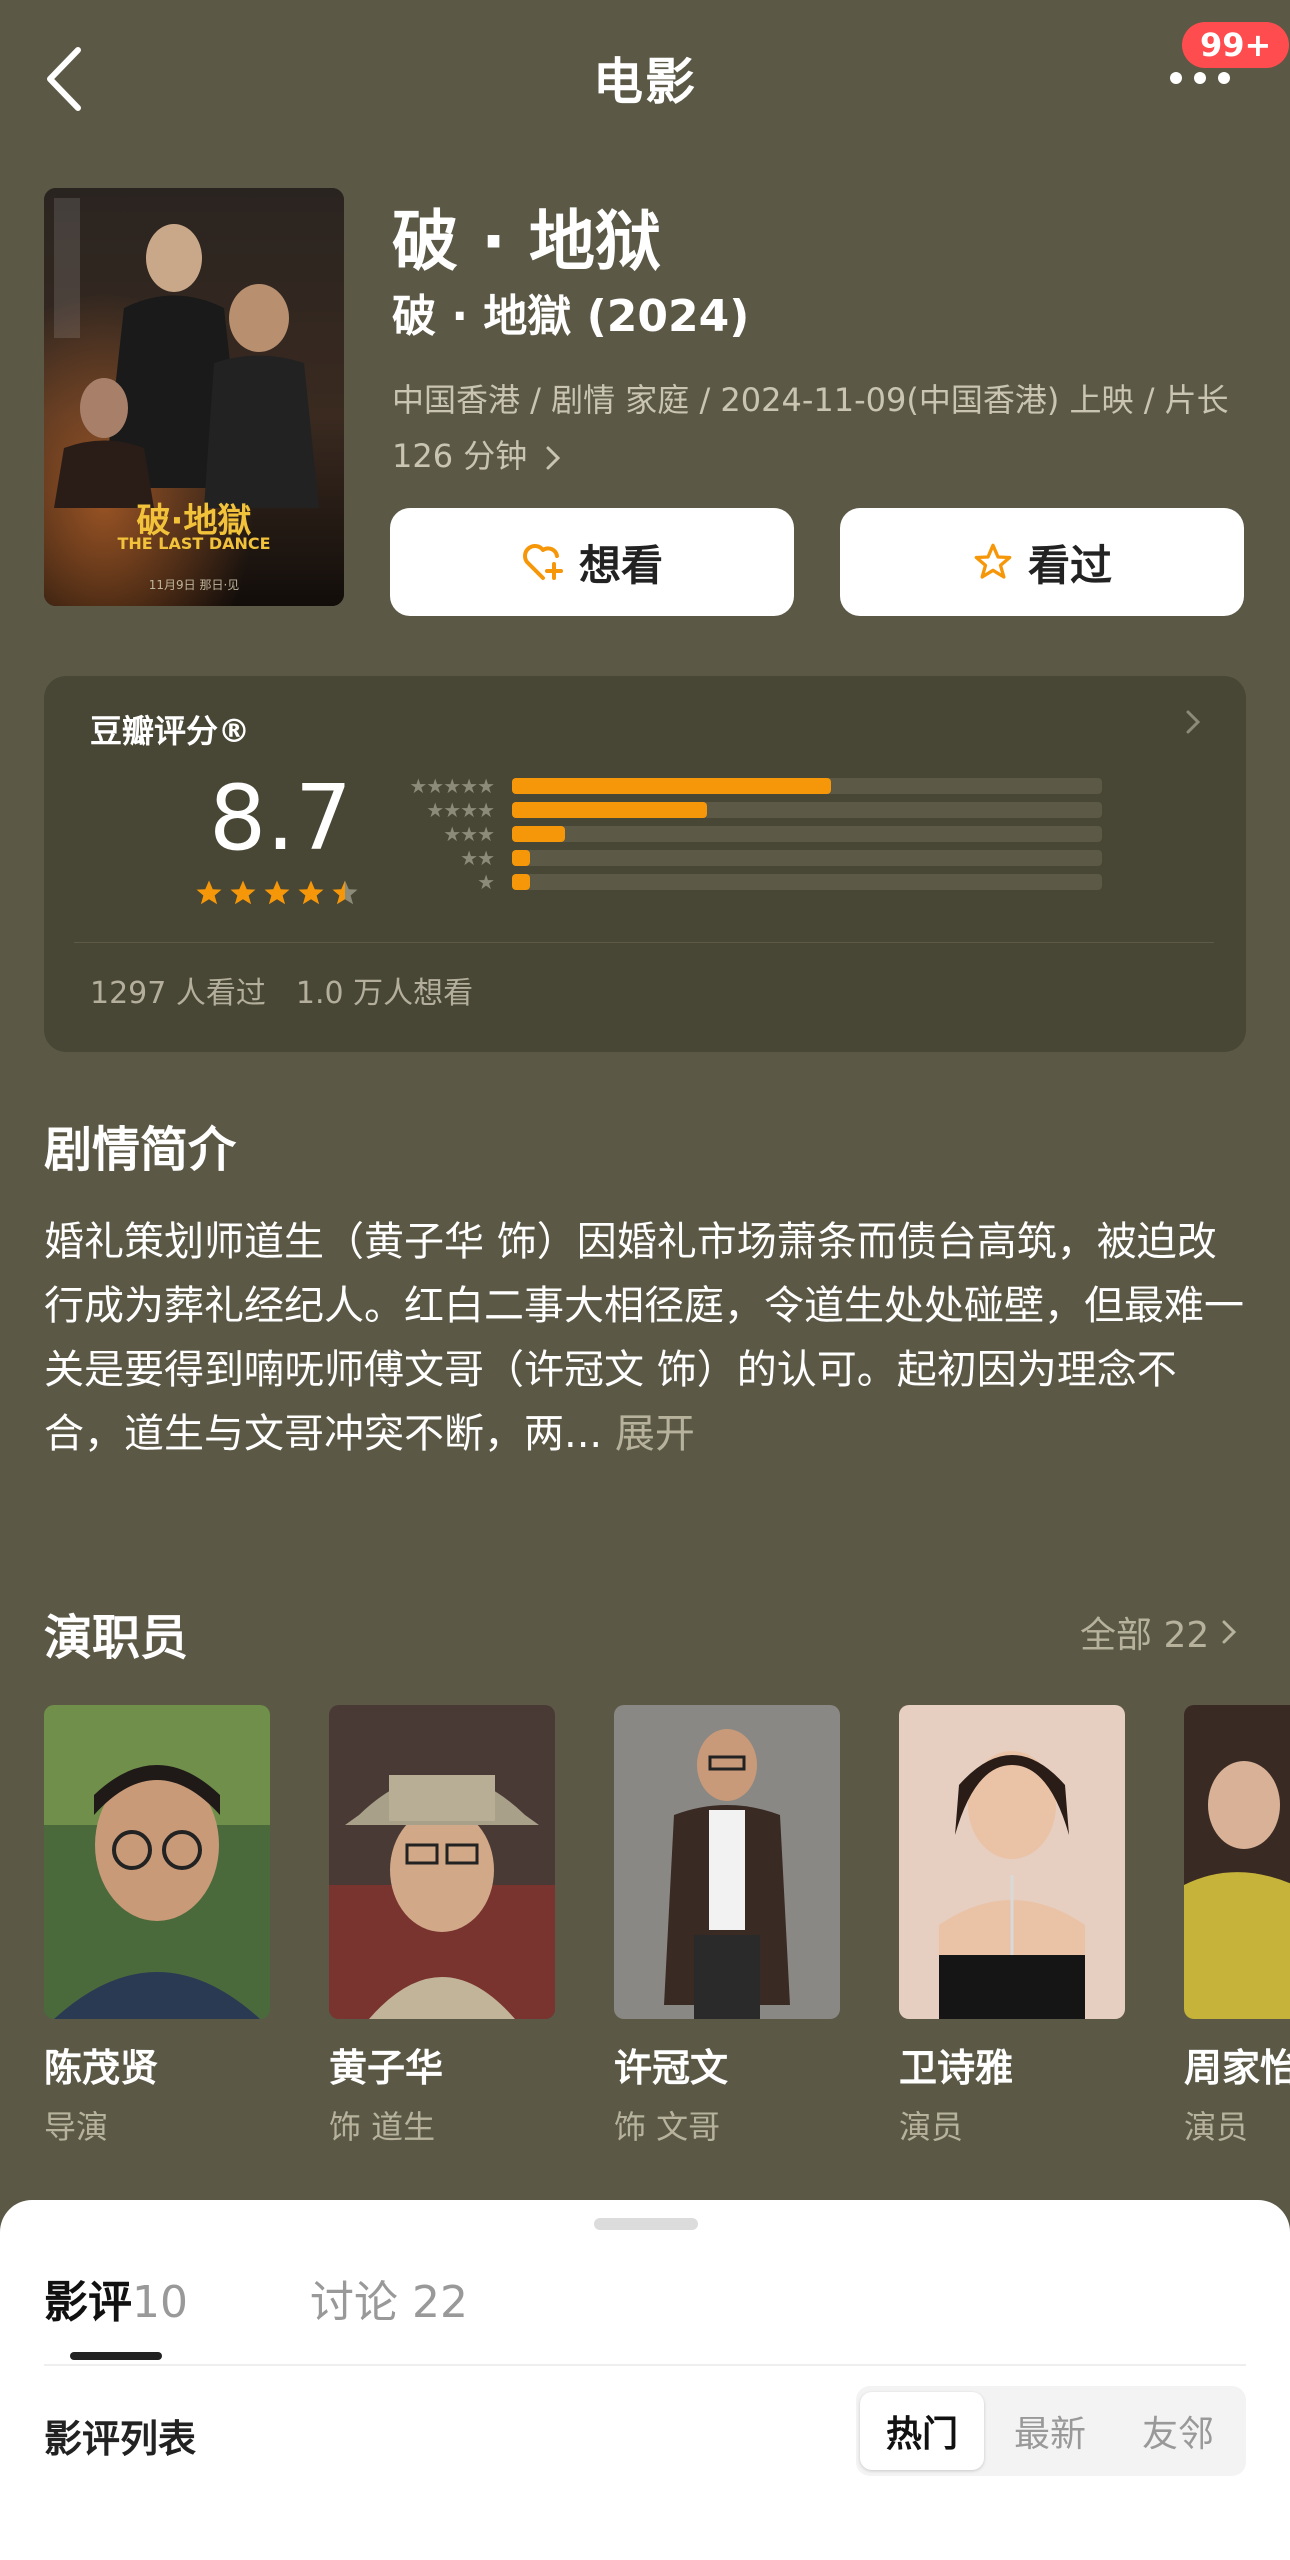 The height and width of the screenshot is (2560, 1290). Describe the element at coordinates (527, 241) in the screenshot. I see `movie-title: 破 · 地狱` at that location.